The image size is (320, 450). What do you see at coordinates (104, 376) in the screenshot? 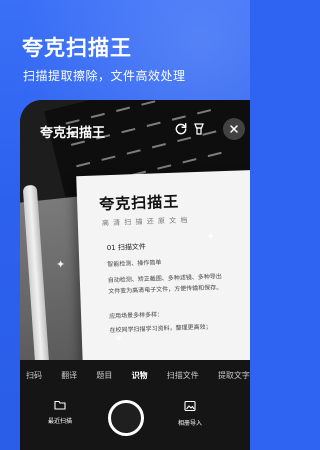
I see `mode-question: 题目` at bounding box center [104, 376].